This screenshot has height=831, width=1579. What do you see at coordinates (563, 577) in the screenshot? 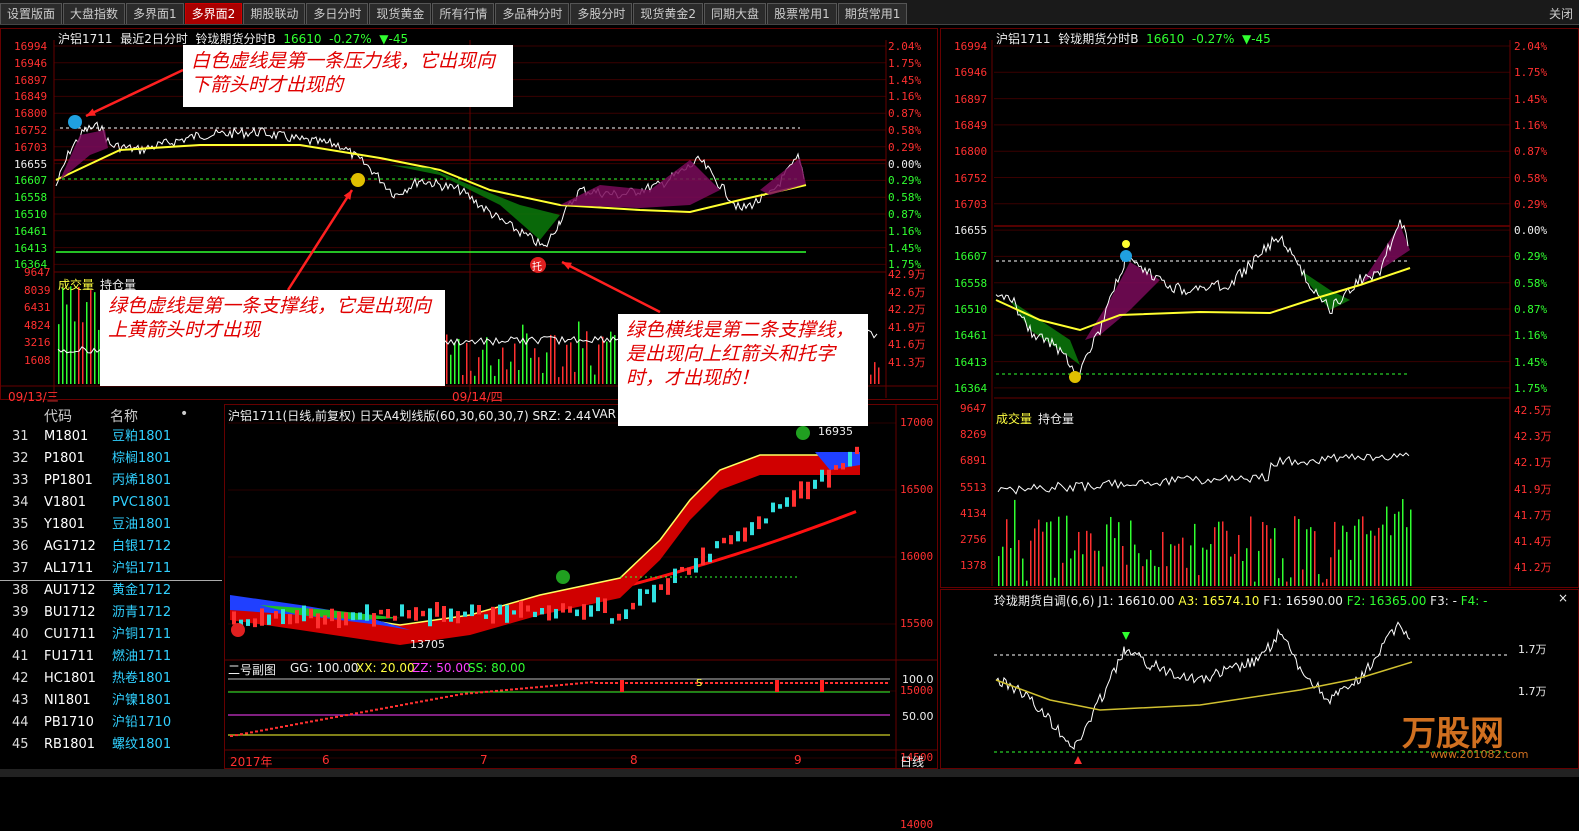
I see `kline-support-marker` at bounding box center [563, 577].